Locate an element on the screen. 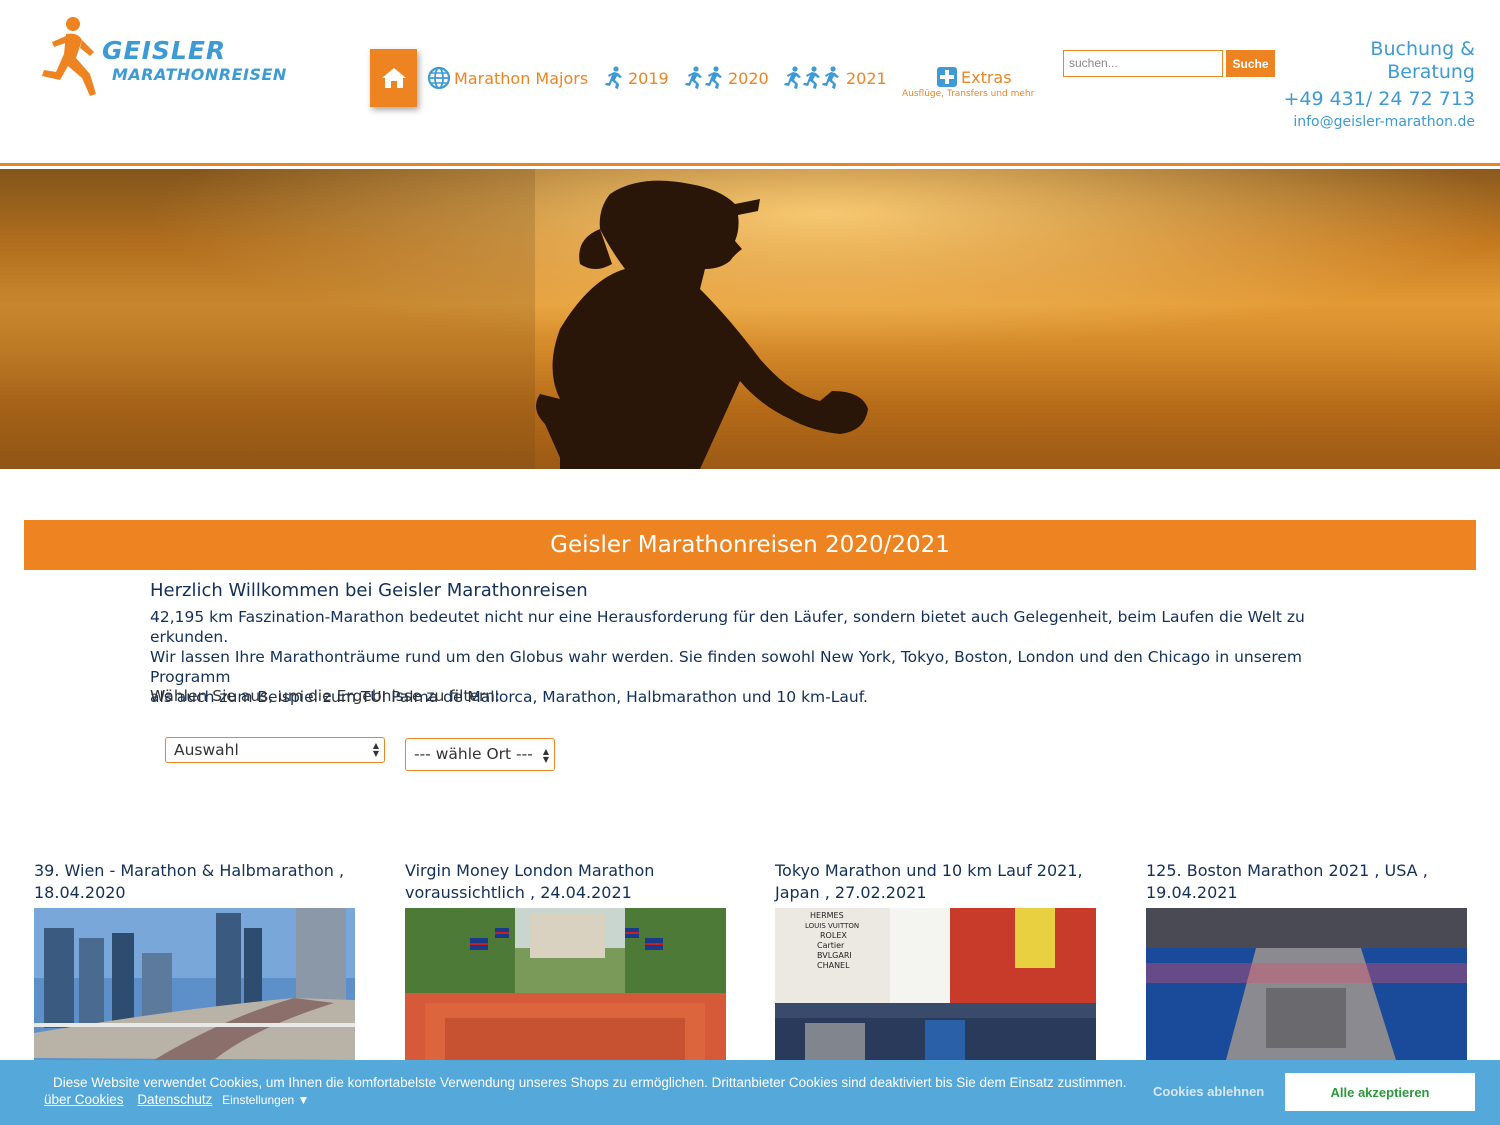 The height and width of the screenshot is (1125, 1500). runner-logo-icon is located at coordinates (69, 56).